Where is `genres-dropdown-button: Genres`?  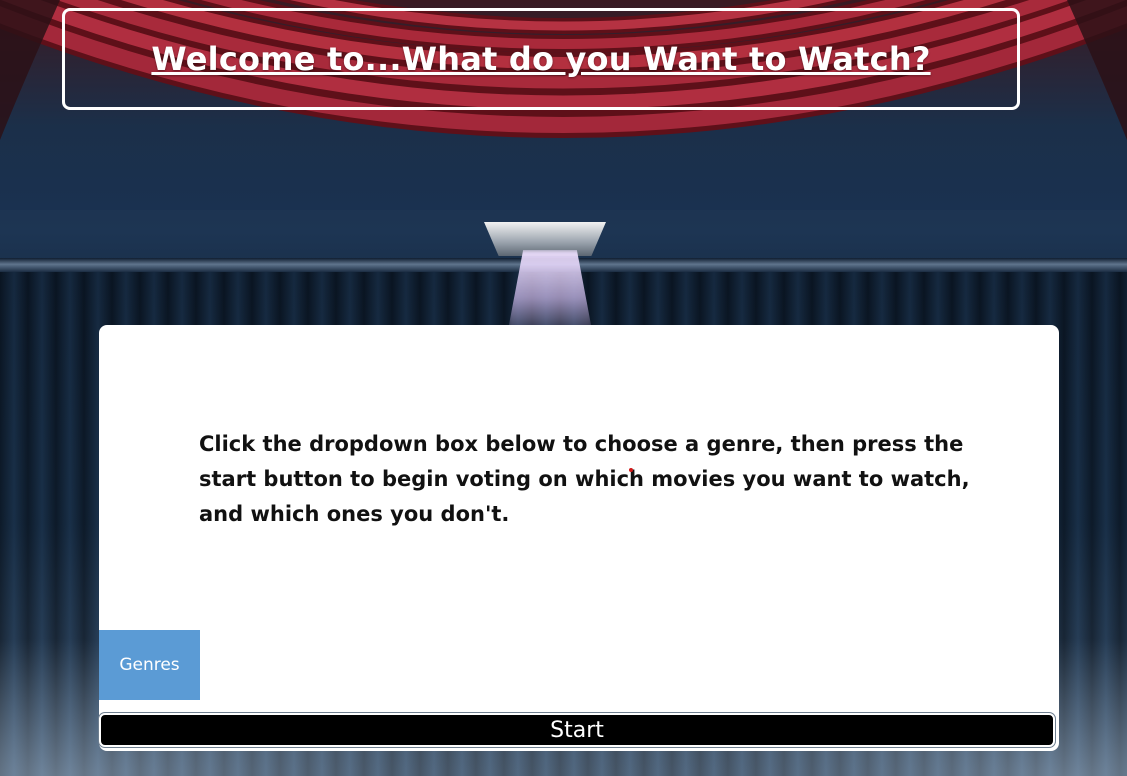 genres-dropdown-button: Genres is located at coordinates (149, 665).